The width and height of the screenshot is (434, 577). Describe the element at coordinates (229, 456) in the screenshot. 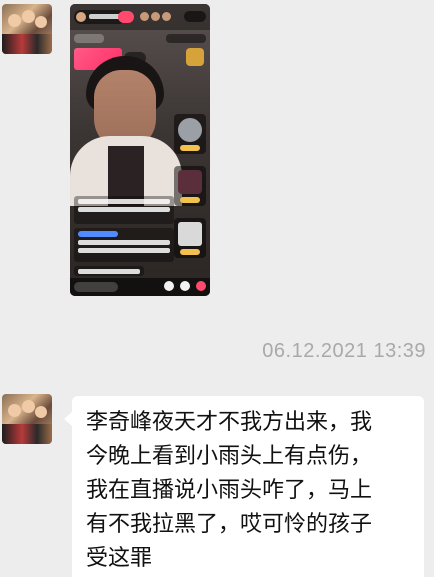

I see `message-line: 今晚上看到小雨头上有点伤，` at that location.